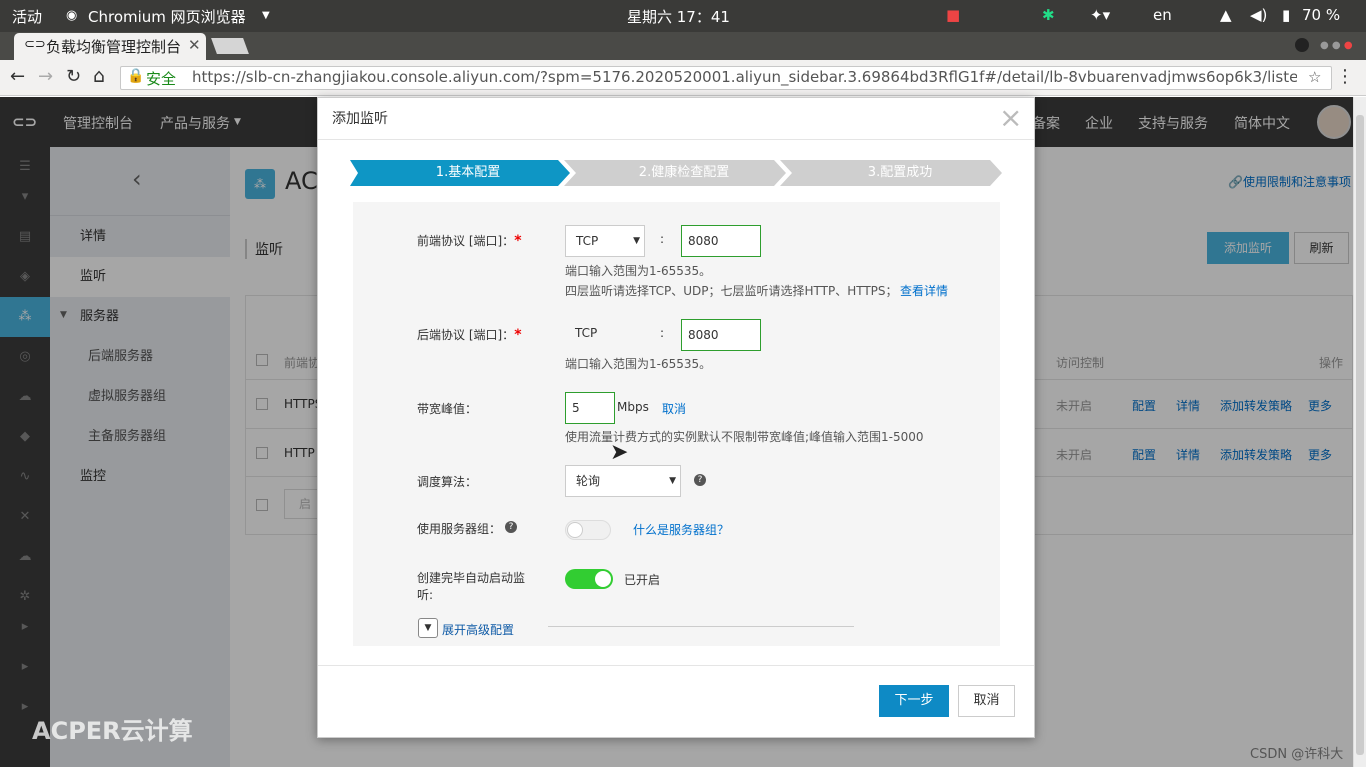 This screenshot has height=767, width=1366. I want to click on battery-level: 70 %, so click(1321, 15).